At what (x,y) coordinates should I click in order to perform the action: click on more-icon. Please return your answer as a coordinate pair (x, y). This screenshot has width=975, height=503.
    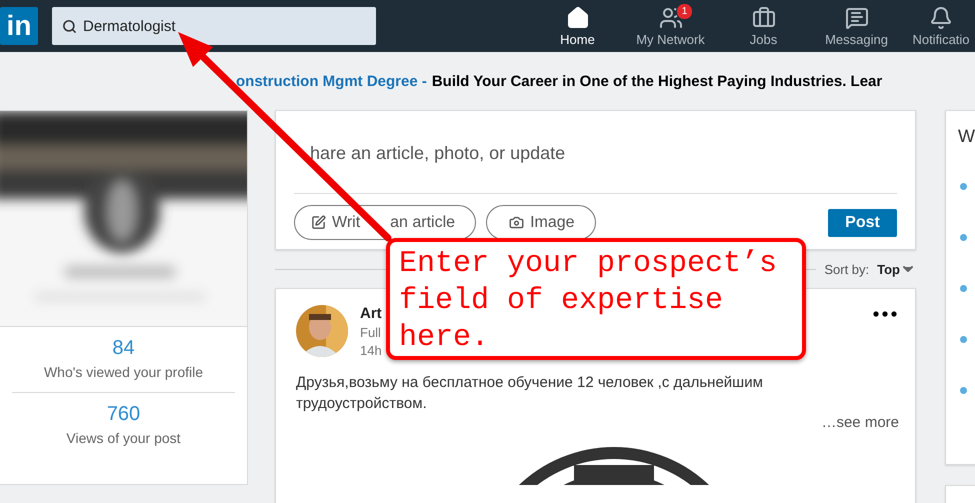
    Looking at the image, I should click on (885, 314).